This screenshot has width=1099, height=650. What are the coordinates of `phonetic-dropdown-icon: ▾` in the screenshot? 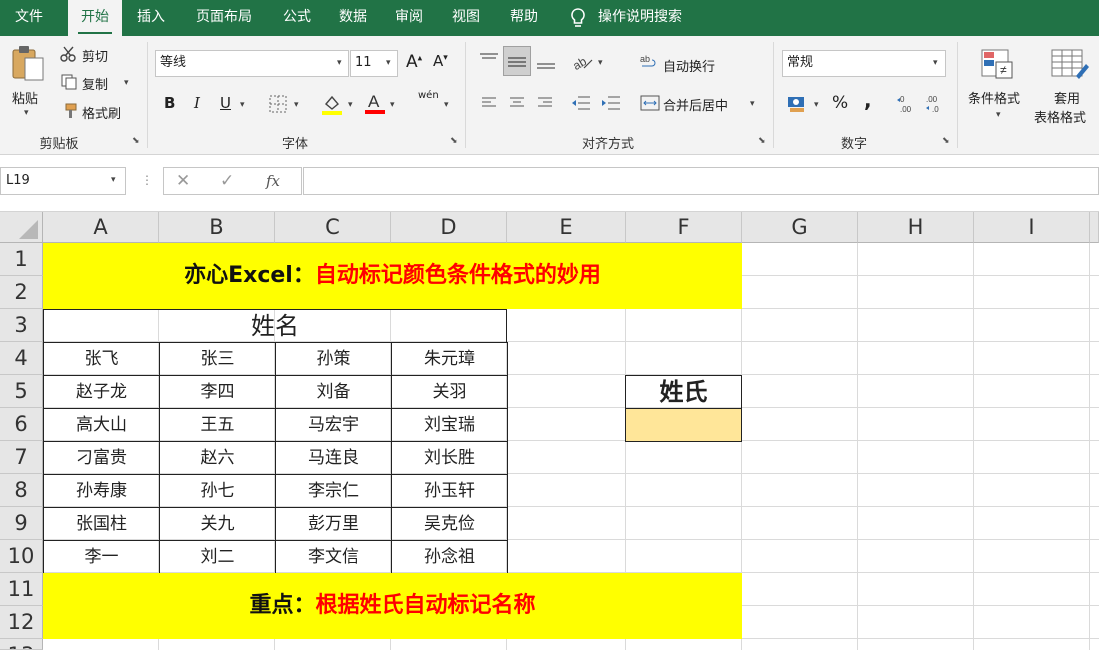 It's located at (446, 105).